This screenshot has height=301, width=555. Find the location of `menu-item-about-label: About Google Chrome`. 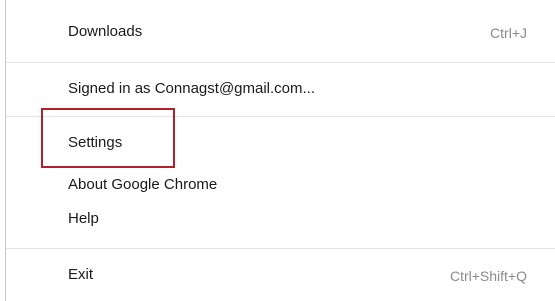

menu-item-about-label: About Google Chrome is located at coordinates (143, 184).